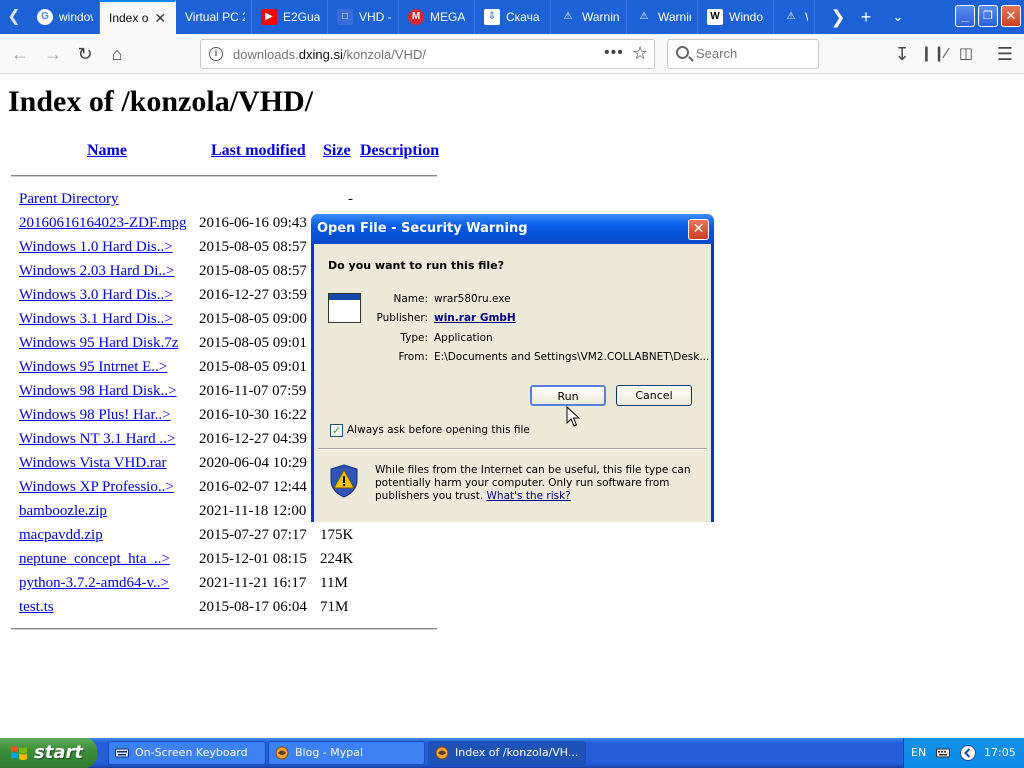  Describe the element at coordinates (736, 17) in the screenshot. I see `tab-9: W Windo` at that location.